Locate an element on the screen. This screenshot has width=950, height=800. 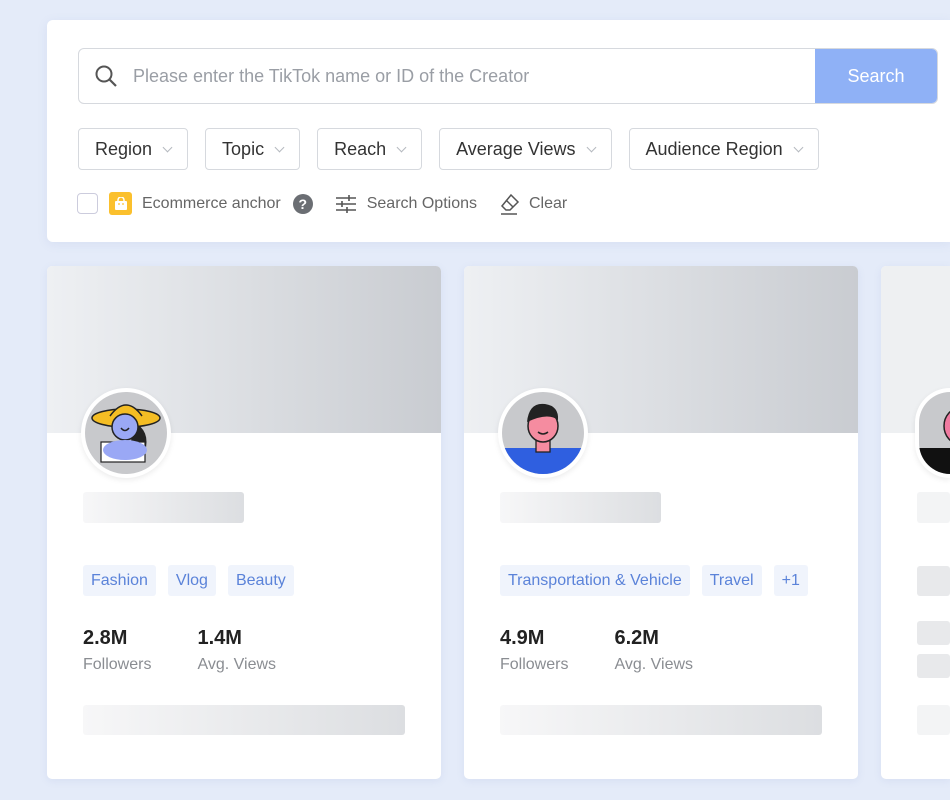
views-stat: 1.4M Avg. Views is located at coordinates (236, 650).